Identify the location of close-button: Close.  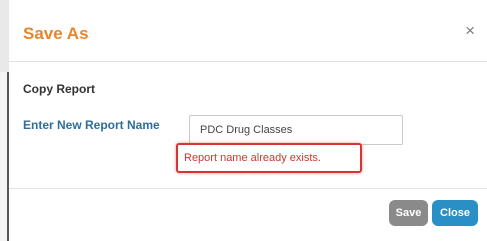
(455, 213).